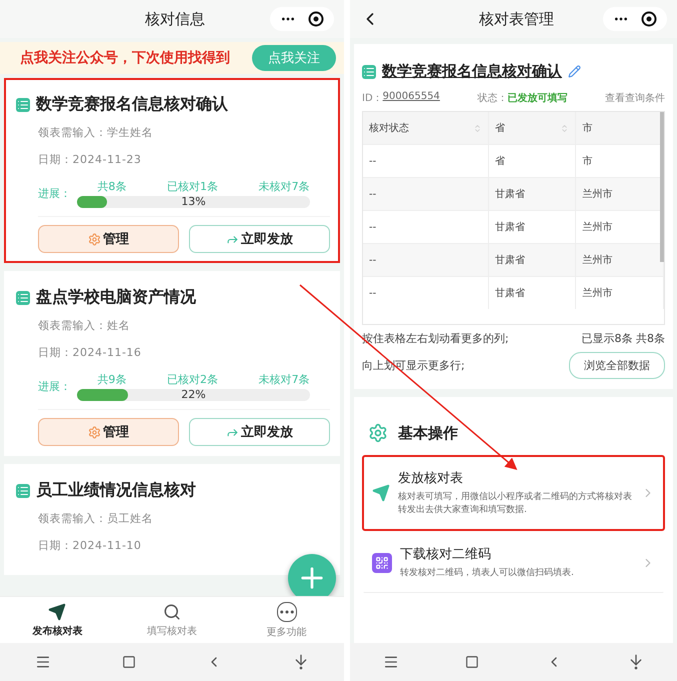 The width and height of the screenshot is (677, 681). Describe the element at coordinates (513, 562) in the screenshot. I see `operation-item: 下载核对二维码 转发核对二维码，填表人可以微信扫码填表.` at that location.